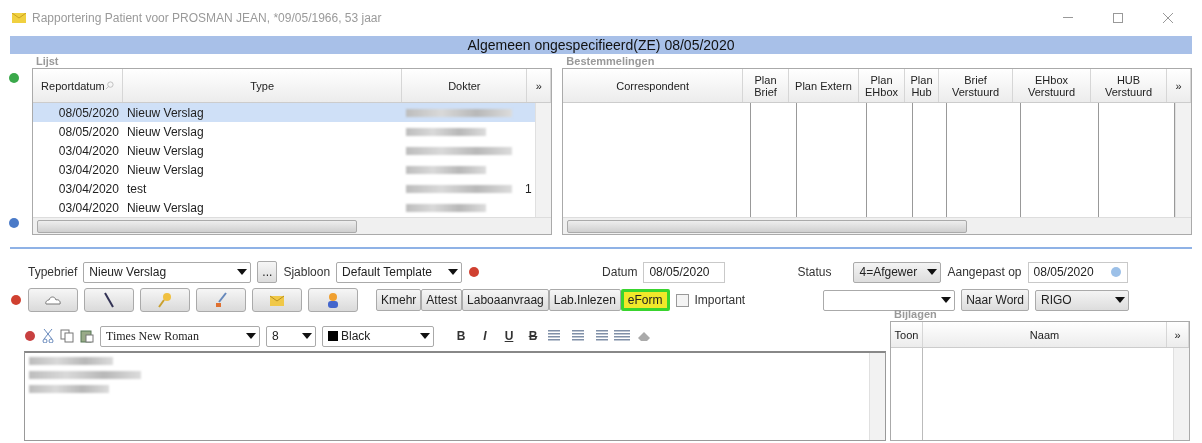 The width and height of the screenshot is (1202, 443). Describe the element at coordinates (766, 85) in the screenshot. I see `column-header: Plan Brief` at that location.